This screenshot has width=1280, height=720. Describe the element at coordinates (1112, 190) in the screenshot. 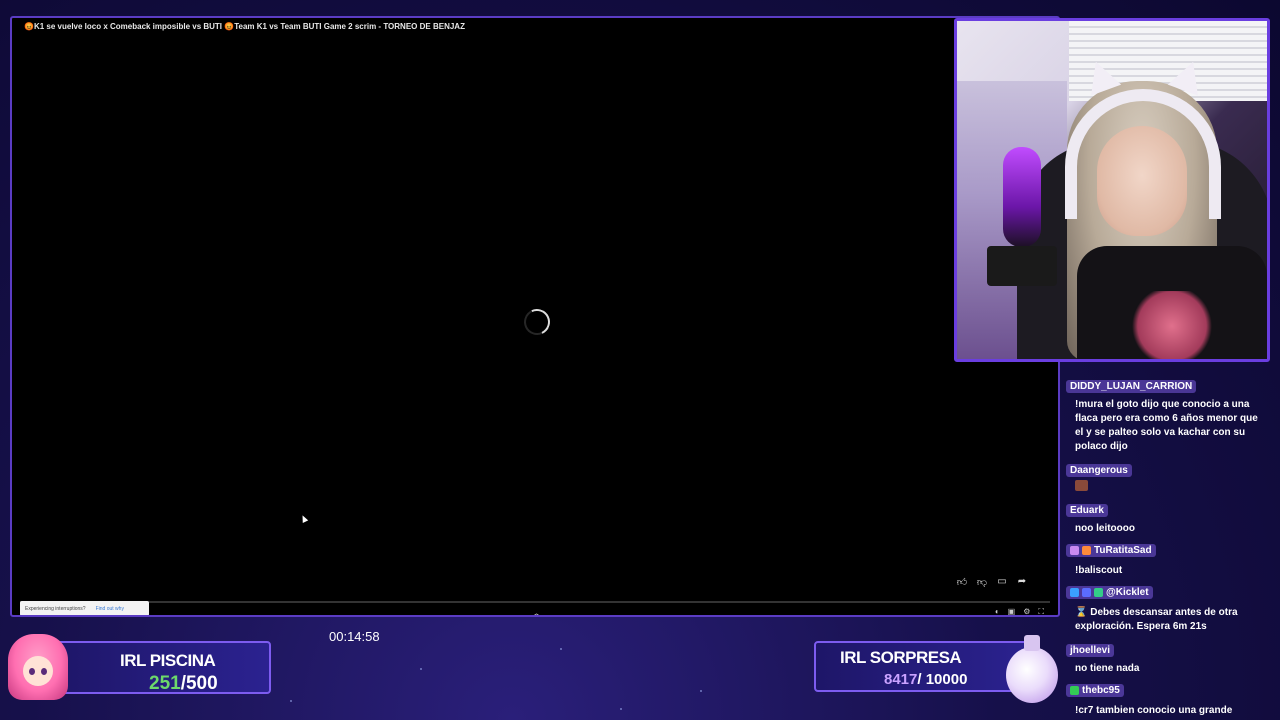

I see `webcam-feed` at that location.